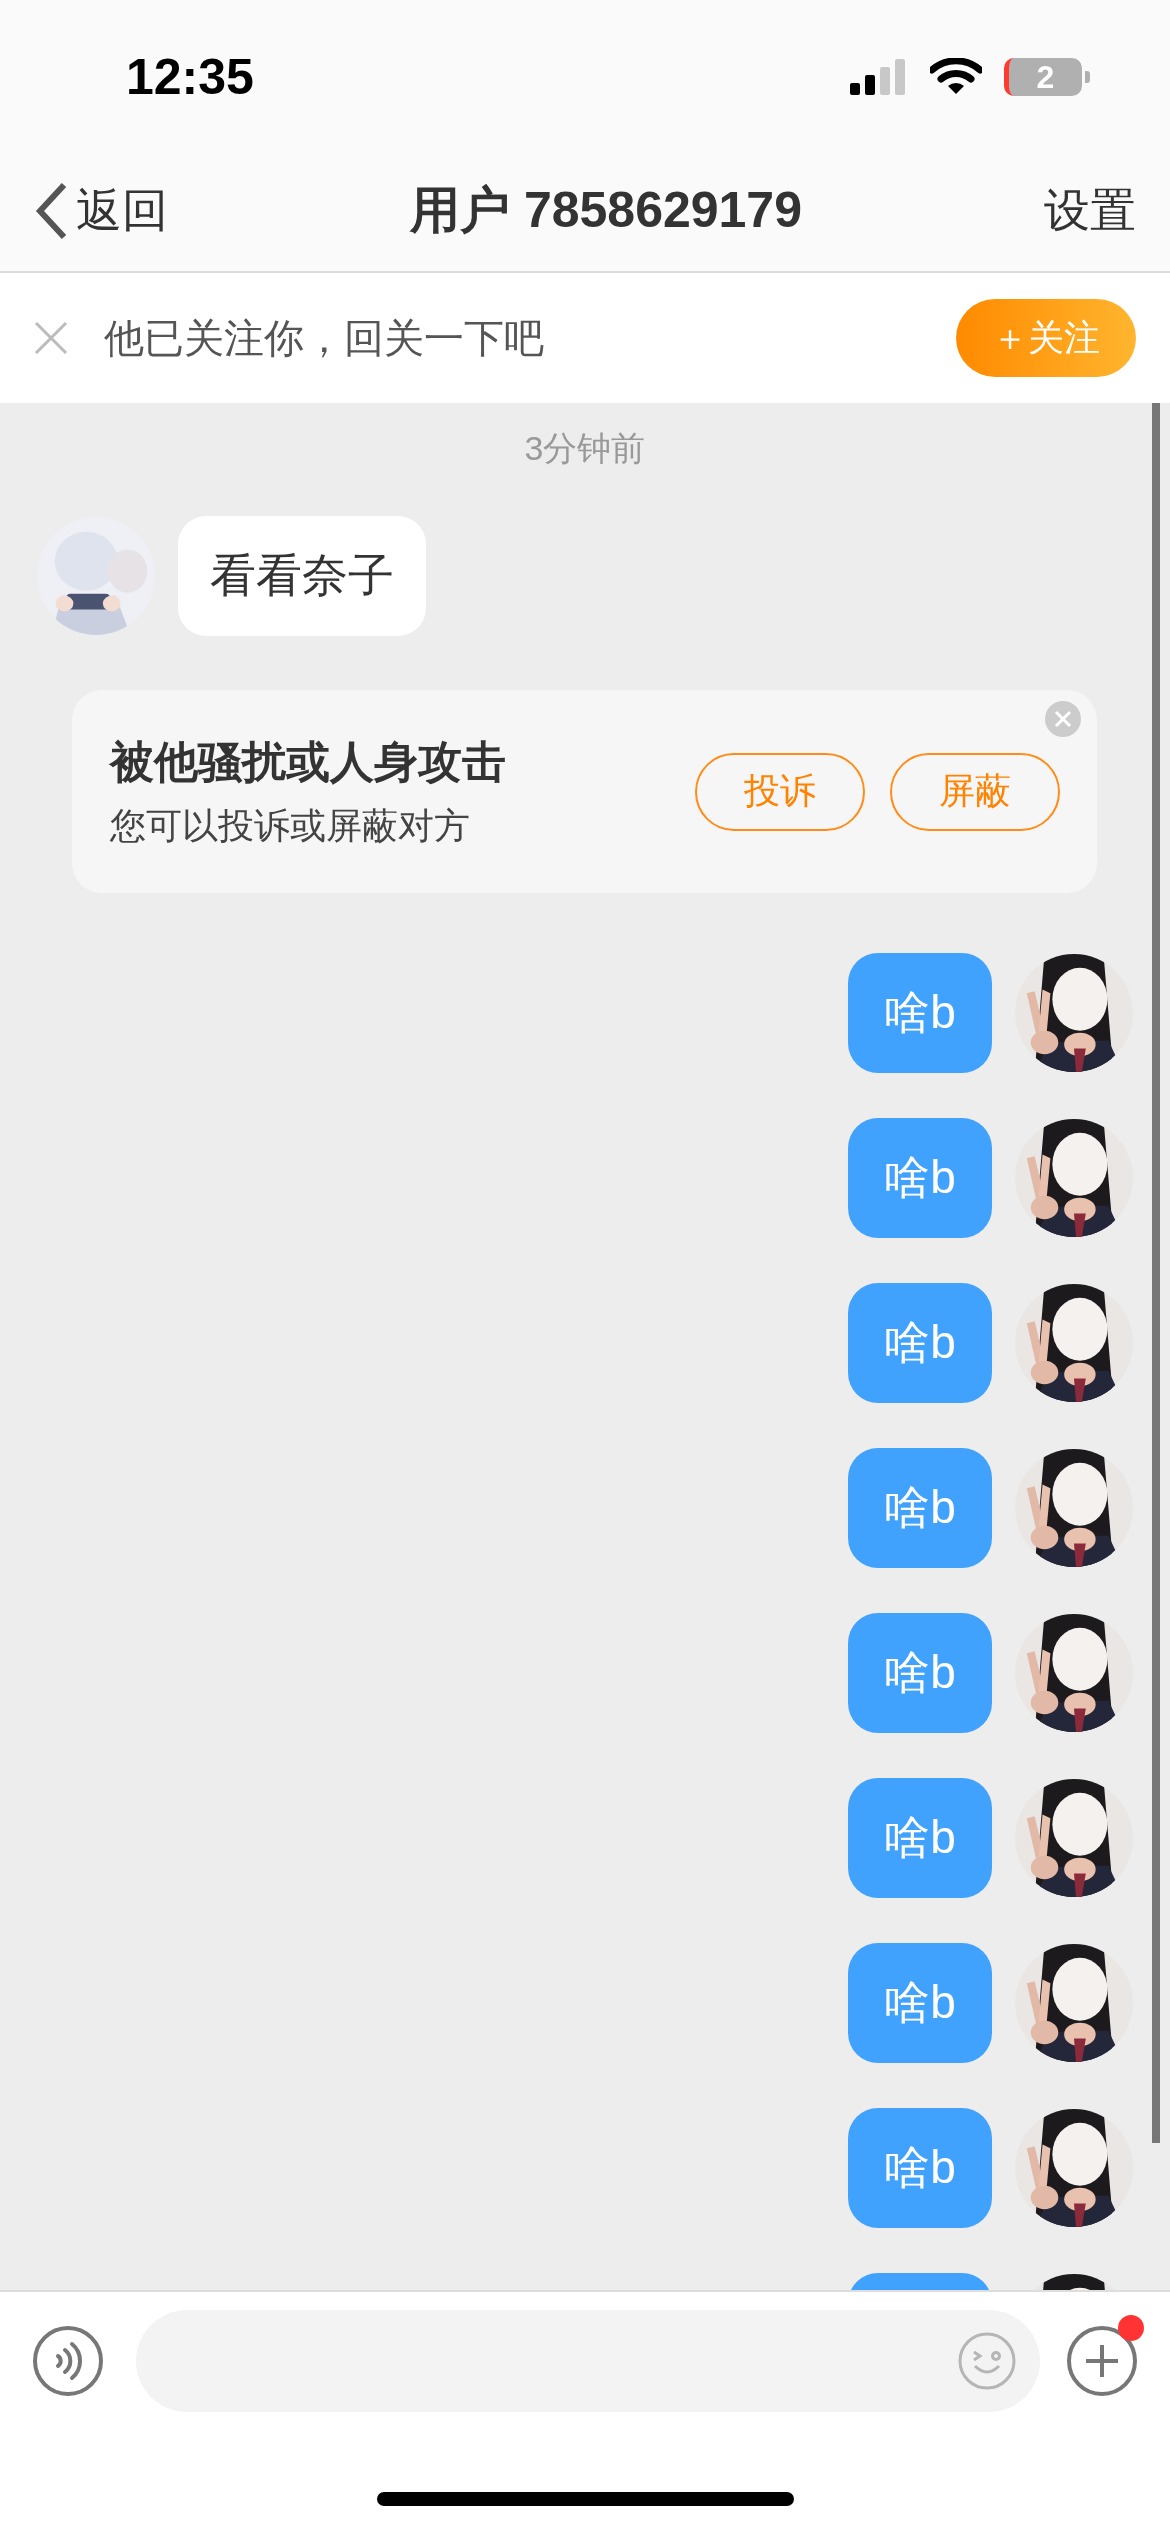  What do you see at coordinates (290, 825) in the screenshot?
I see `notice-subtitle: 您可以投诉或屏蔽对方` at bounding box center [290, 825].